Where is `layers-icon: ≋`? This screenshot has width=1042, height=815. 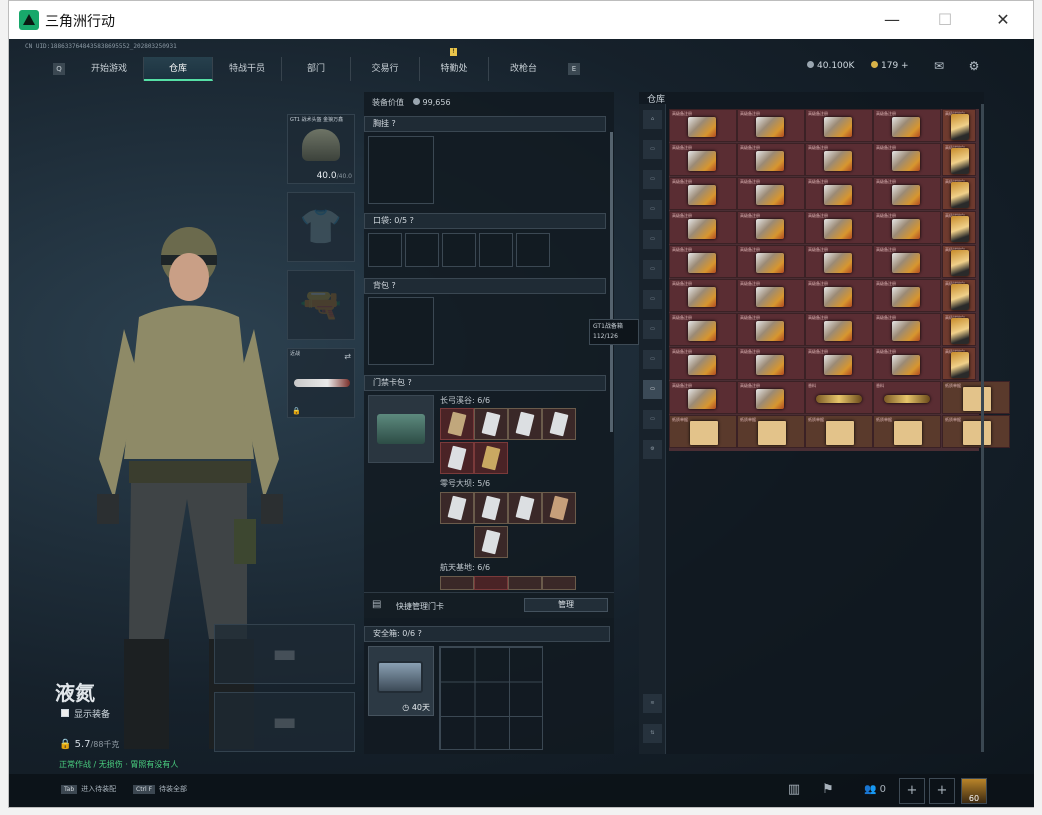
layers-icon: ≋ is located at coordinates (652, 703).